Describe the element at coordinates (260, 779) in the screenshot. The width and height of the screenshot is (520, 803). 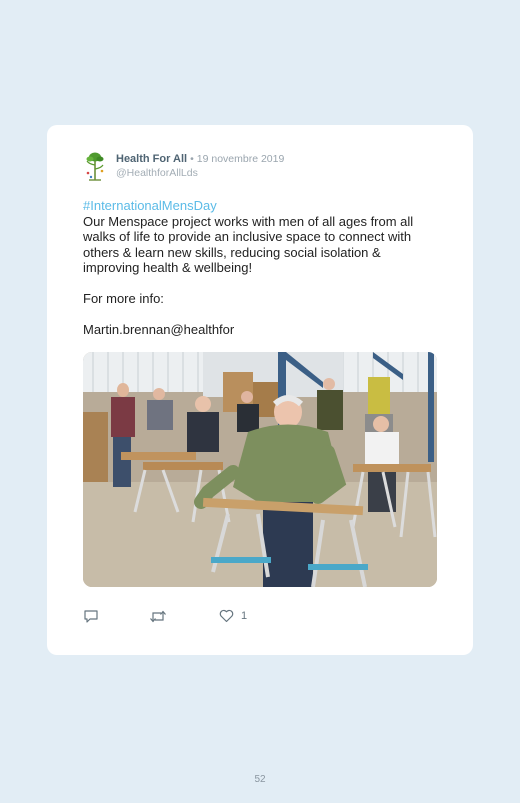
I see `page-number: 52` at that location.